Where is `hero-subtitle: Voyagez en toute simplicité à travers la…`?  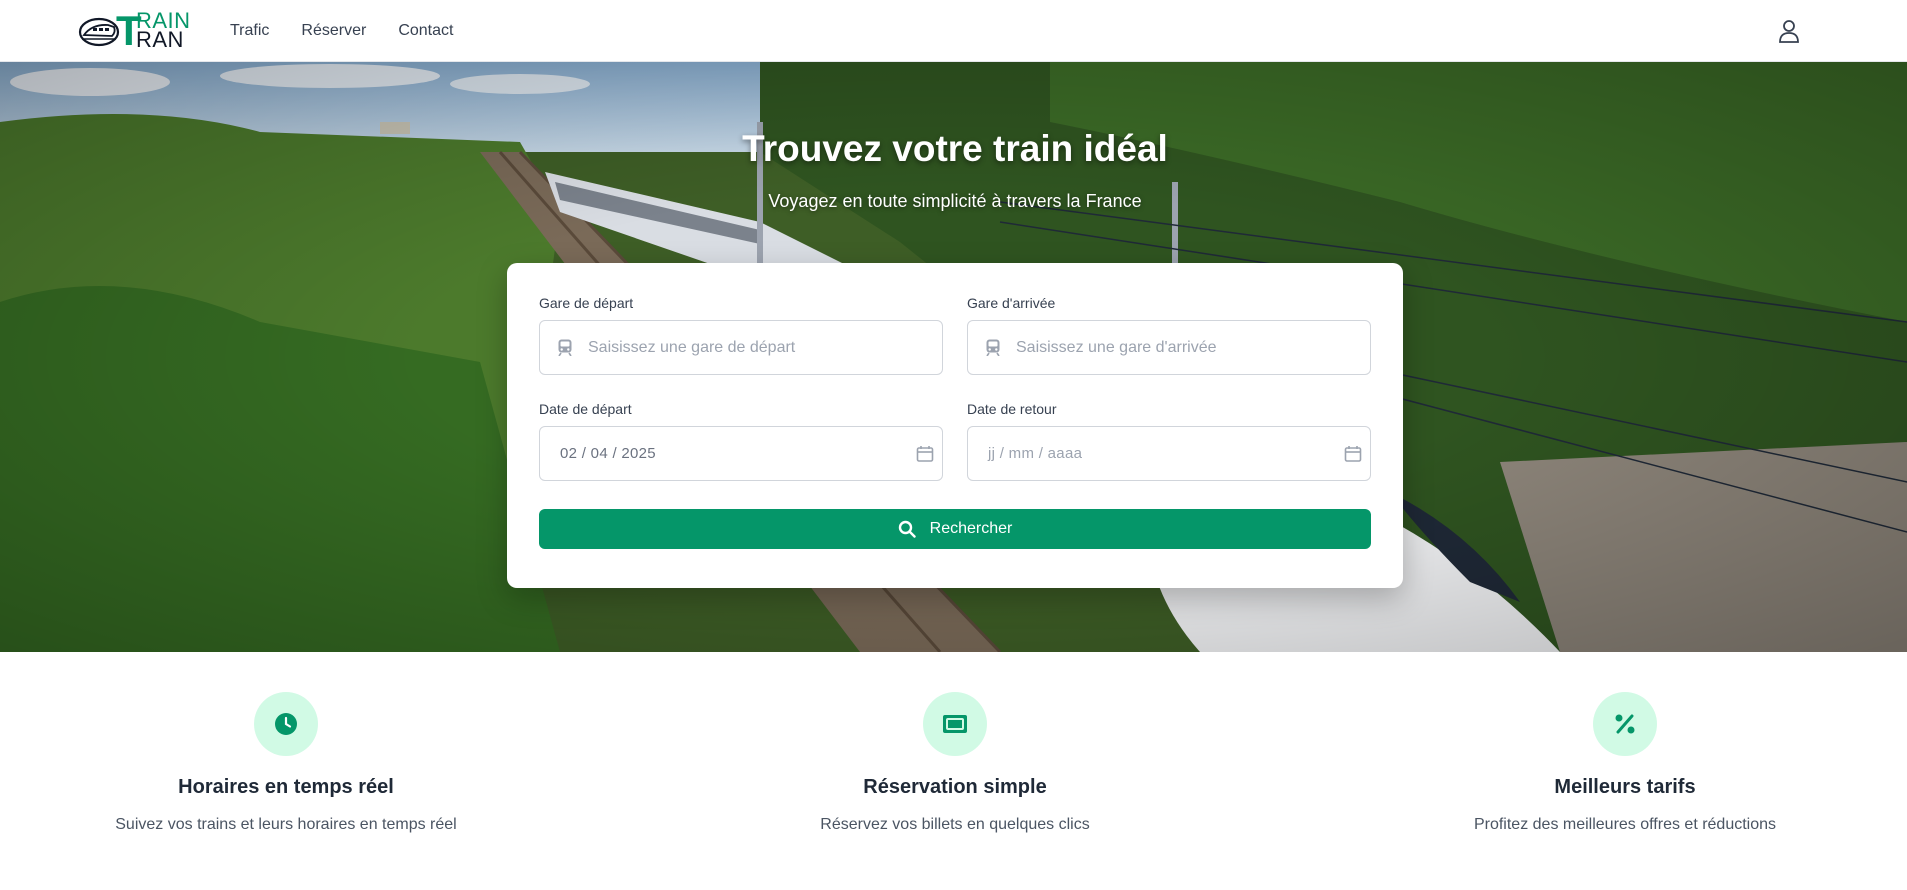
hero-subtitle: Voyagez en toute simplicité à travers la… is located at coordinates (955, 201).